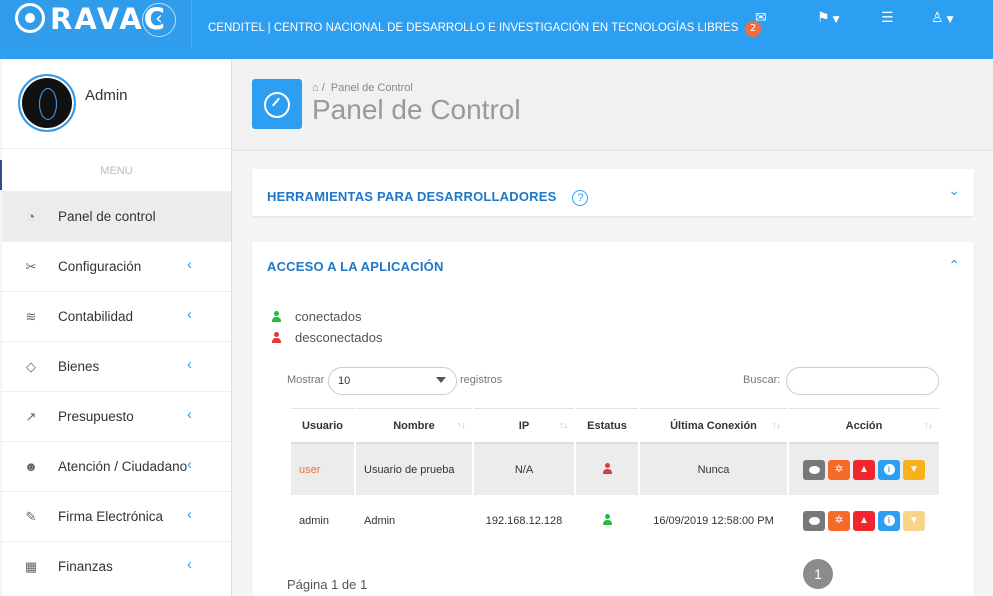 The image size is (993, 596). I want to click on sidebar-edge-marker, so click(1, 175).